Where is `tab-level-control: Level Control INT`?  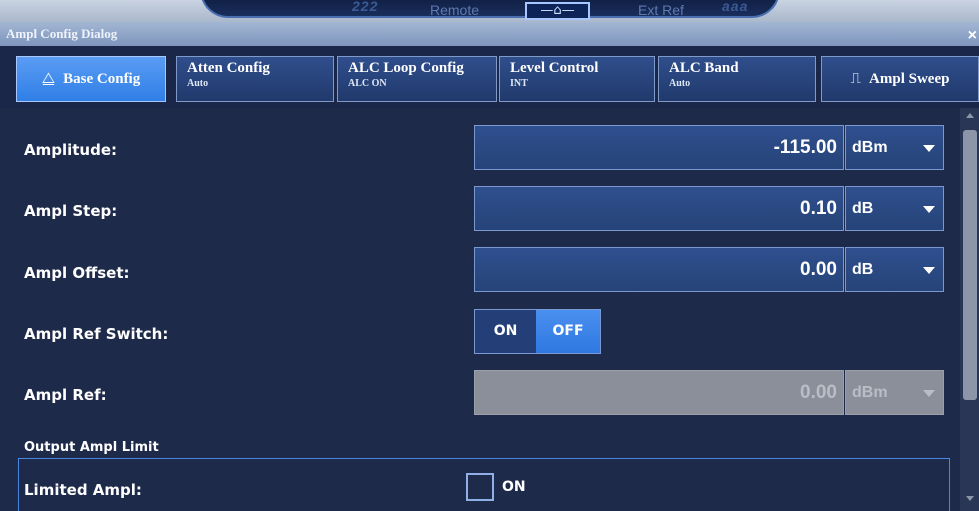 tab-level-control: Level Control INT is located at coordinates (577, 79).